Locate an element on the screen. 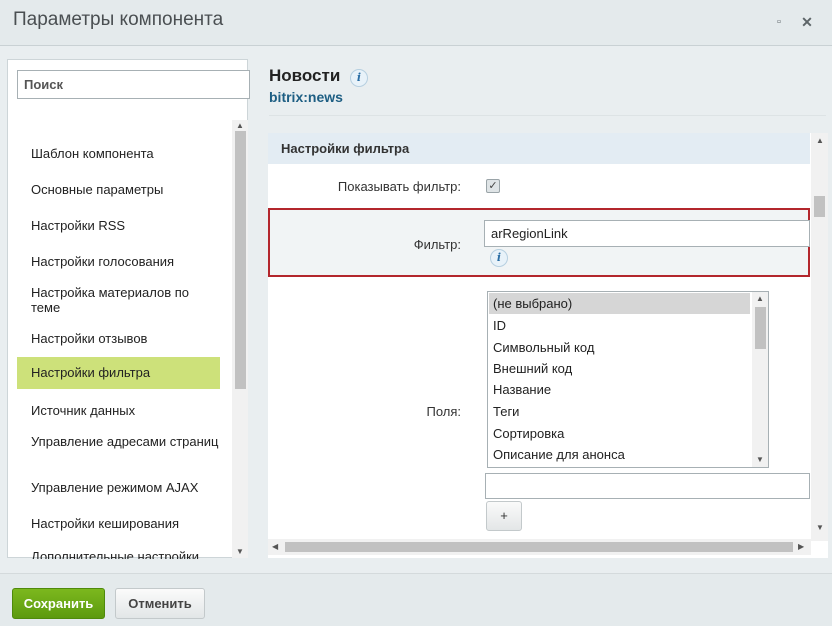  cancel-button: Отменить is located at coordinates (160, 603).